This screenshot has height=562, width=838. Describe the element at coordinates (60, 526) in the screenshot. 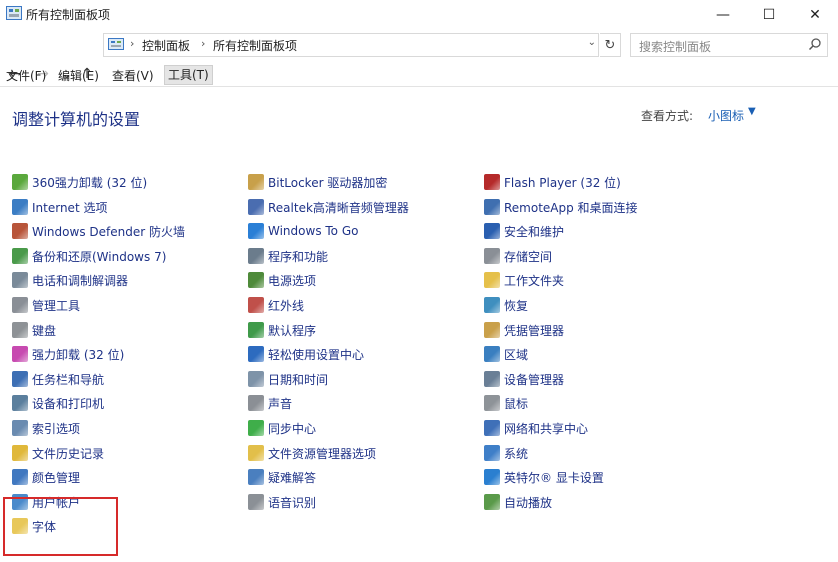

I see `highlight-box` at that location.